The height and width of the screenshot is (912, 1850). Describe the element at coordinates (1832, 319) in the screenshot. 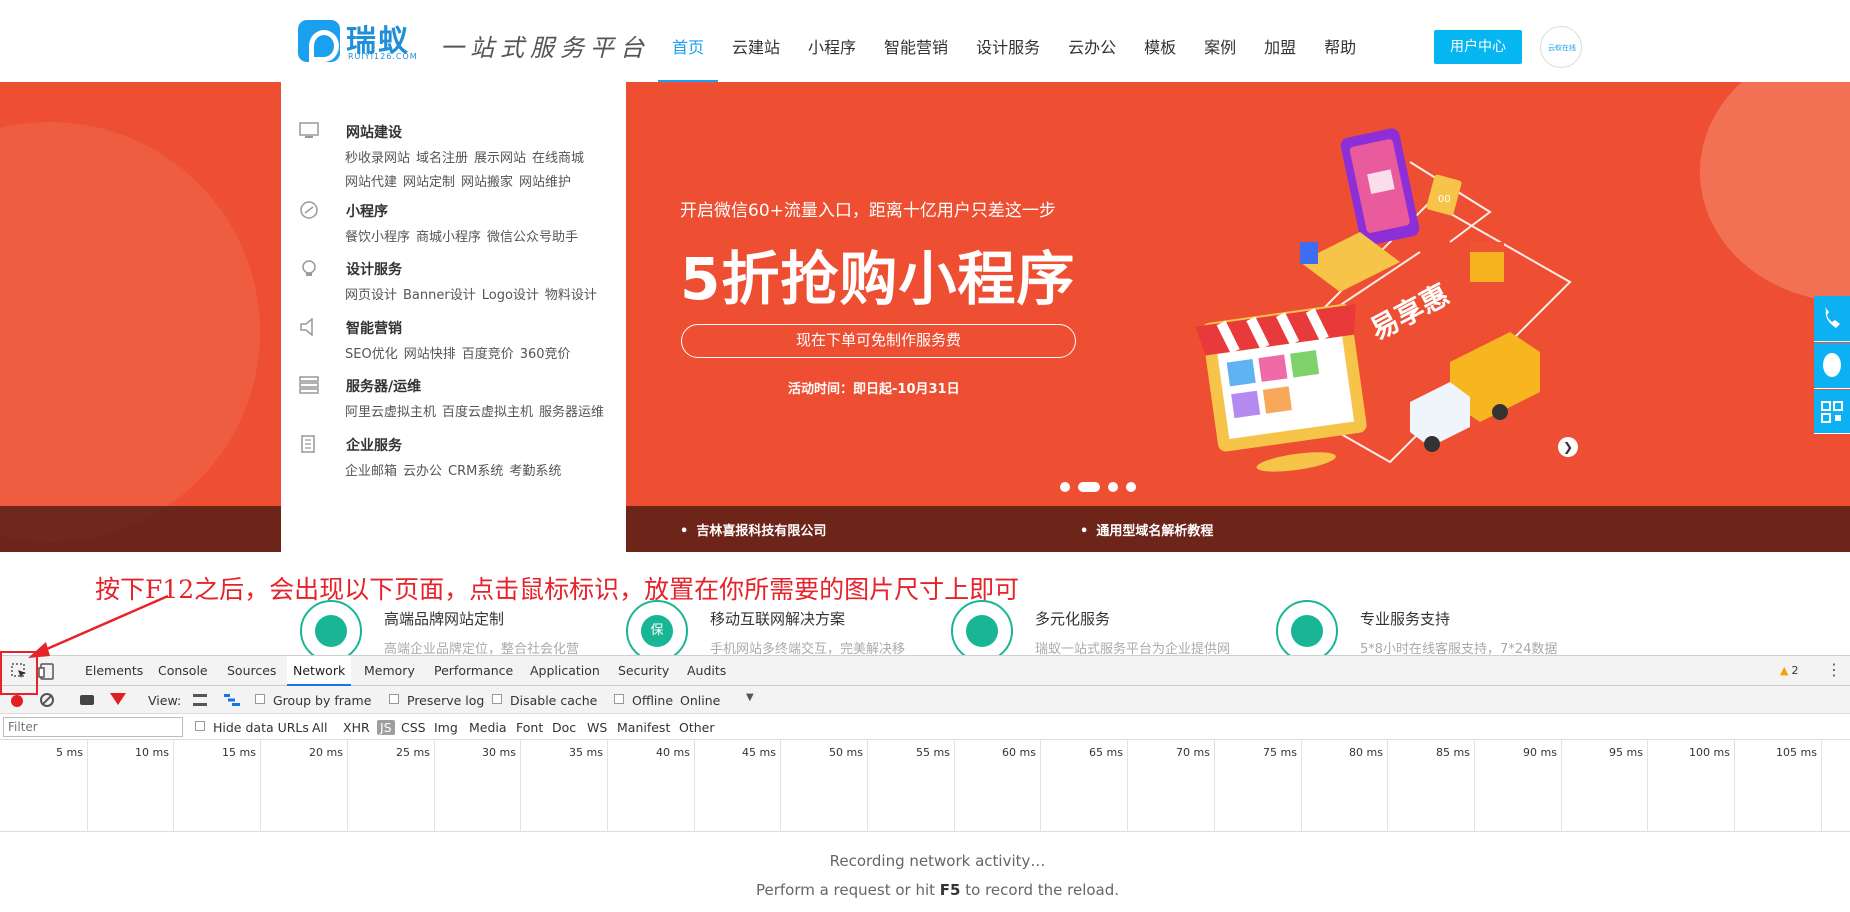

I see `phone-icon` at that location.